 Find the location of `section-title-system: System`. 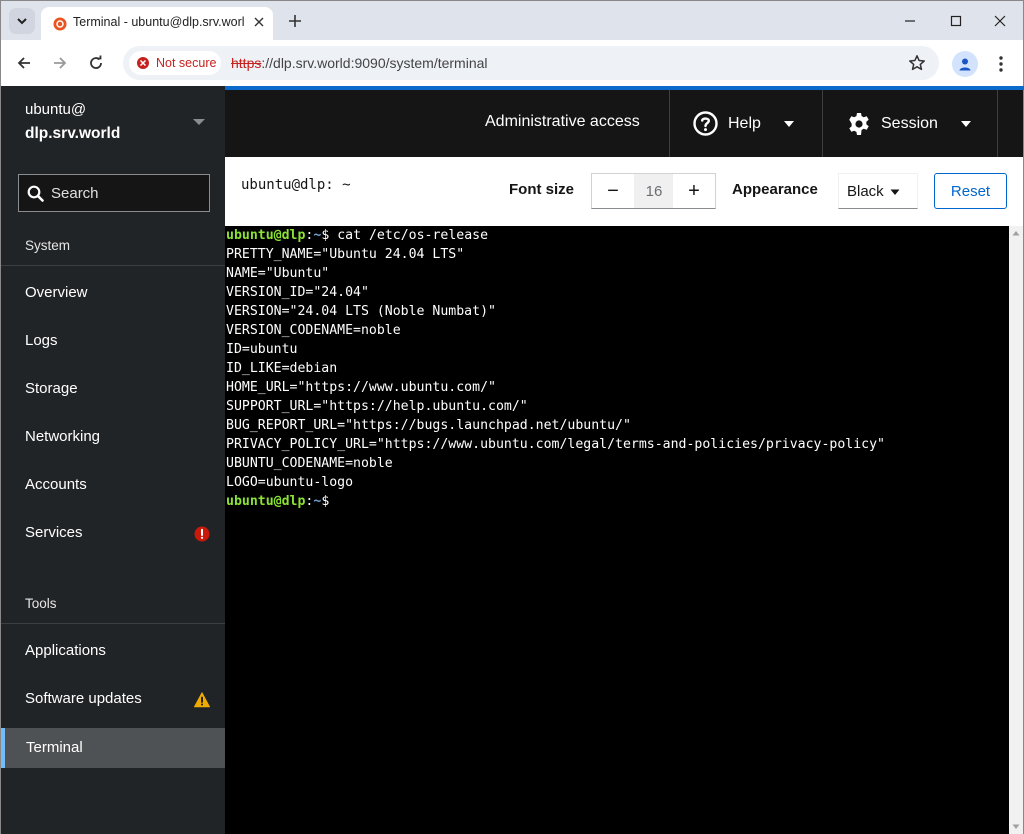

section-title-system: System is located at coordinates (48, 245).